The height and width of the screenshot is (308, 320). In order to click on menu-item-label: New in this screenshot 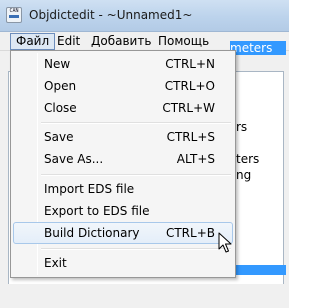, I will do `click(57, 64)`.